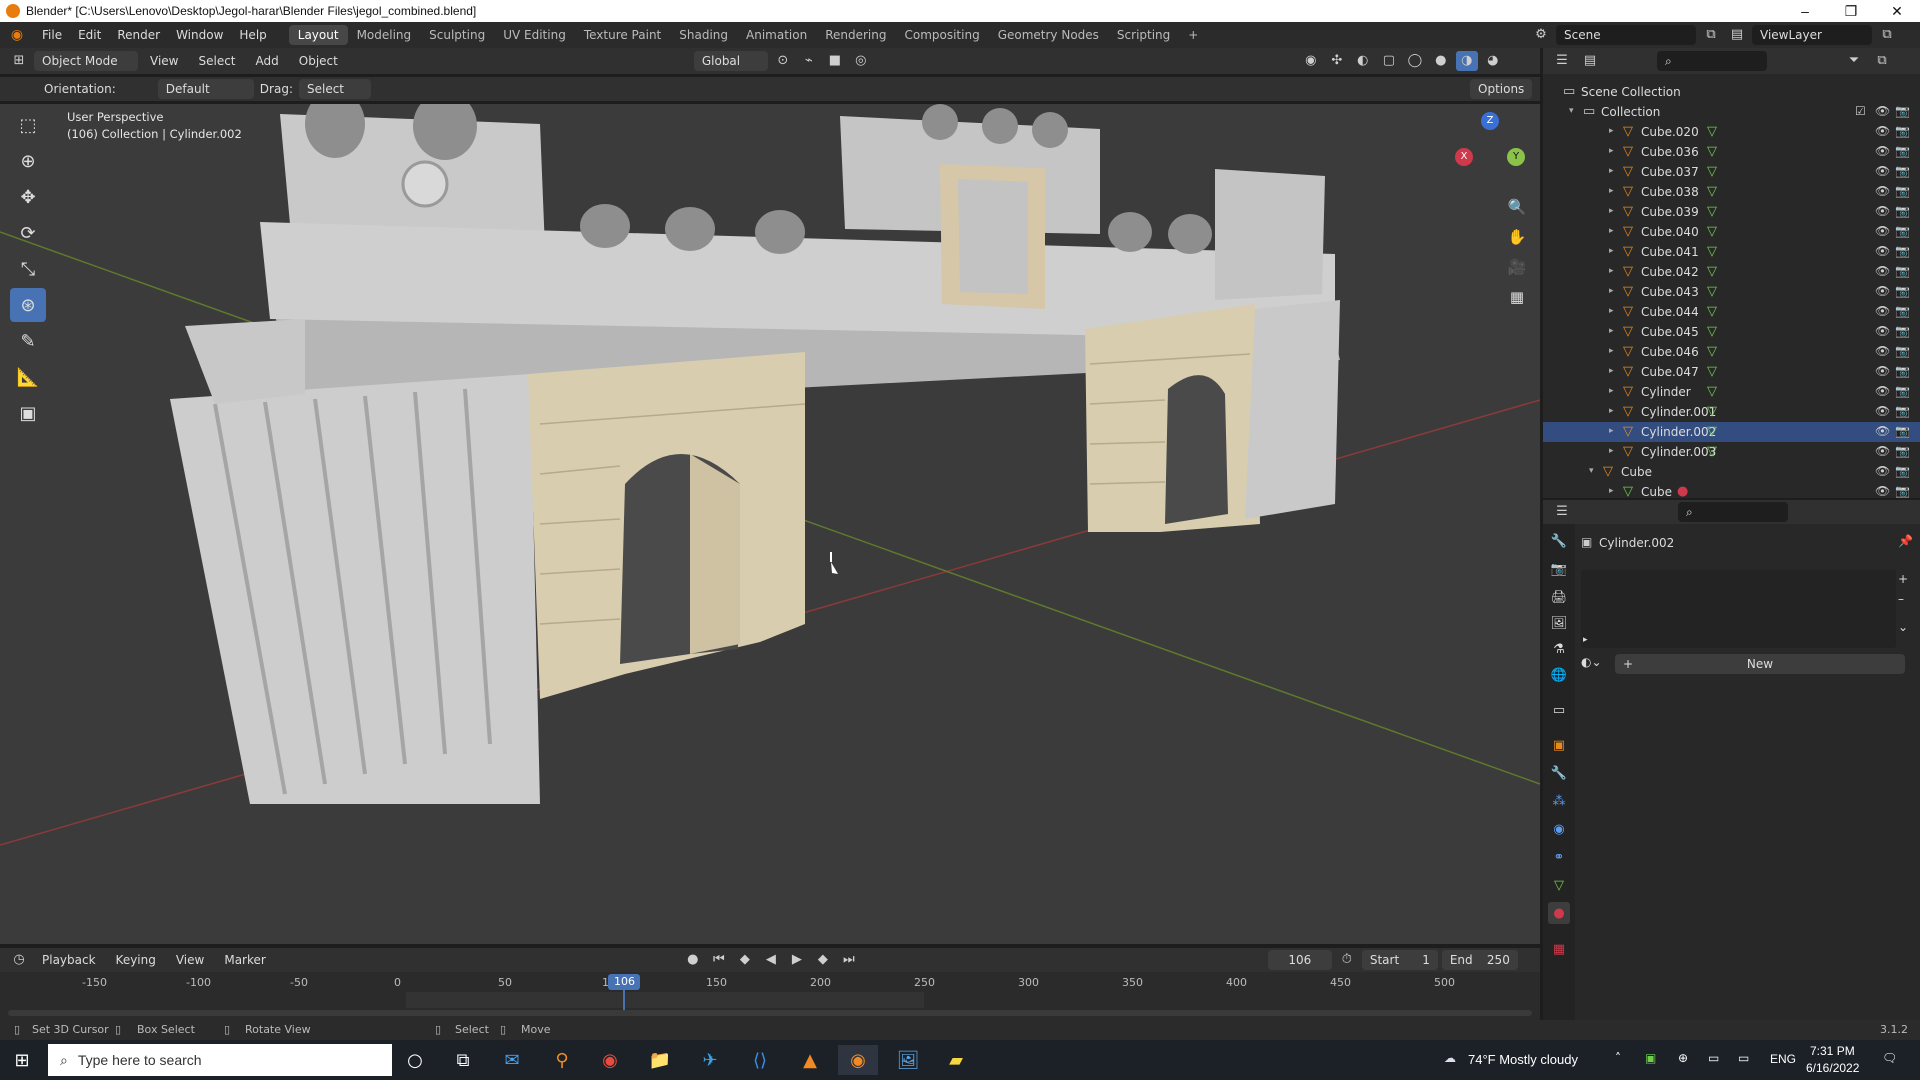 This screenshot has width=1920, height=1080. Describe the element at coordinates (1517, 237) in the screenshot. I see `pan-hand-icon: ✋` at that location.